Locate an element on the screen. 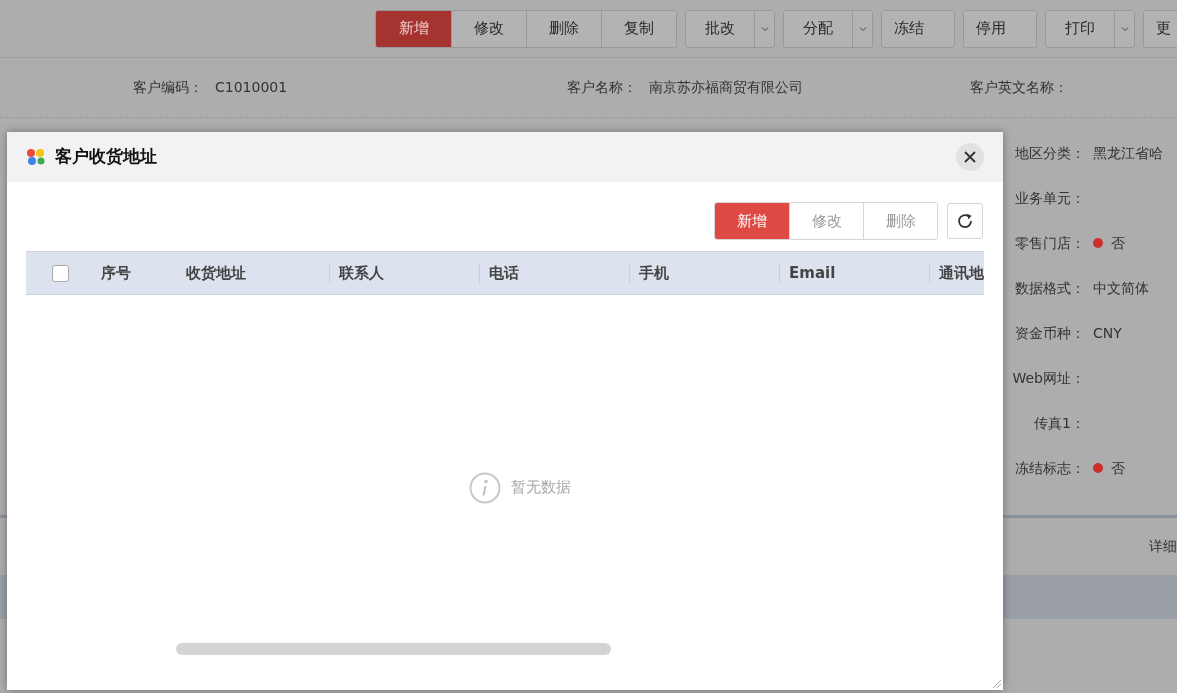 The image size is (1177, 693). empty-state-text: 暂无数据 is located at coordinates (541, 488).